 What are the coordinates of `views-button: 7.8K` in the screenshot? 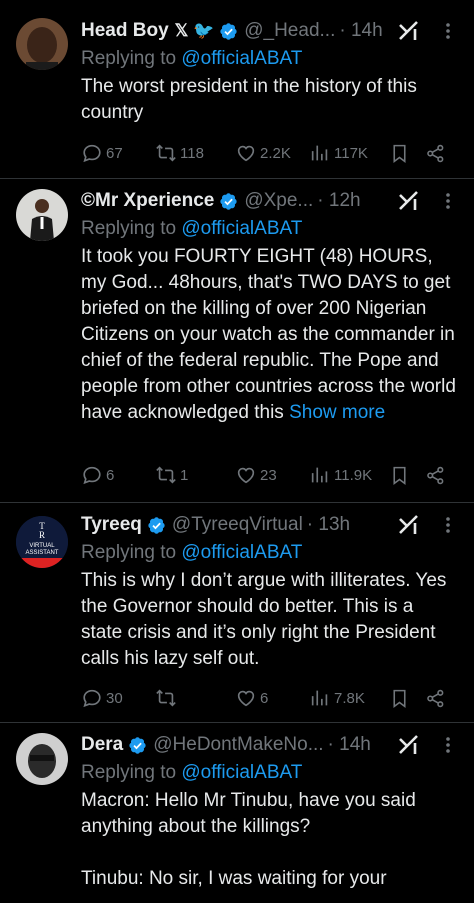 It's located at (349, 698).